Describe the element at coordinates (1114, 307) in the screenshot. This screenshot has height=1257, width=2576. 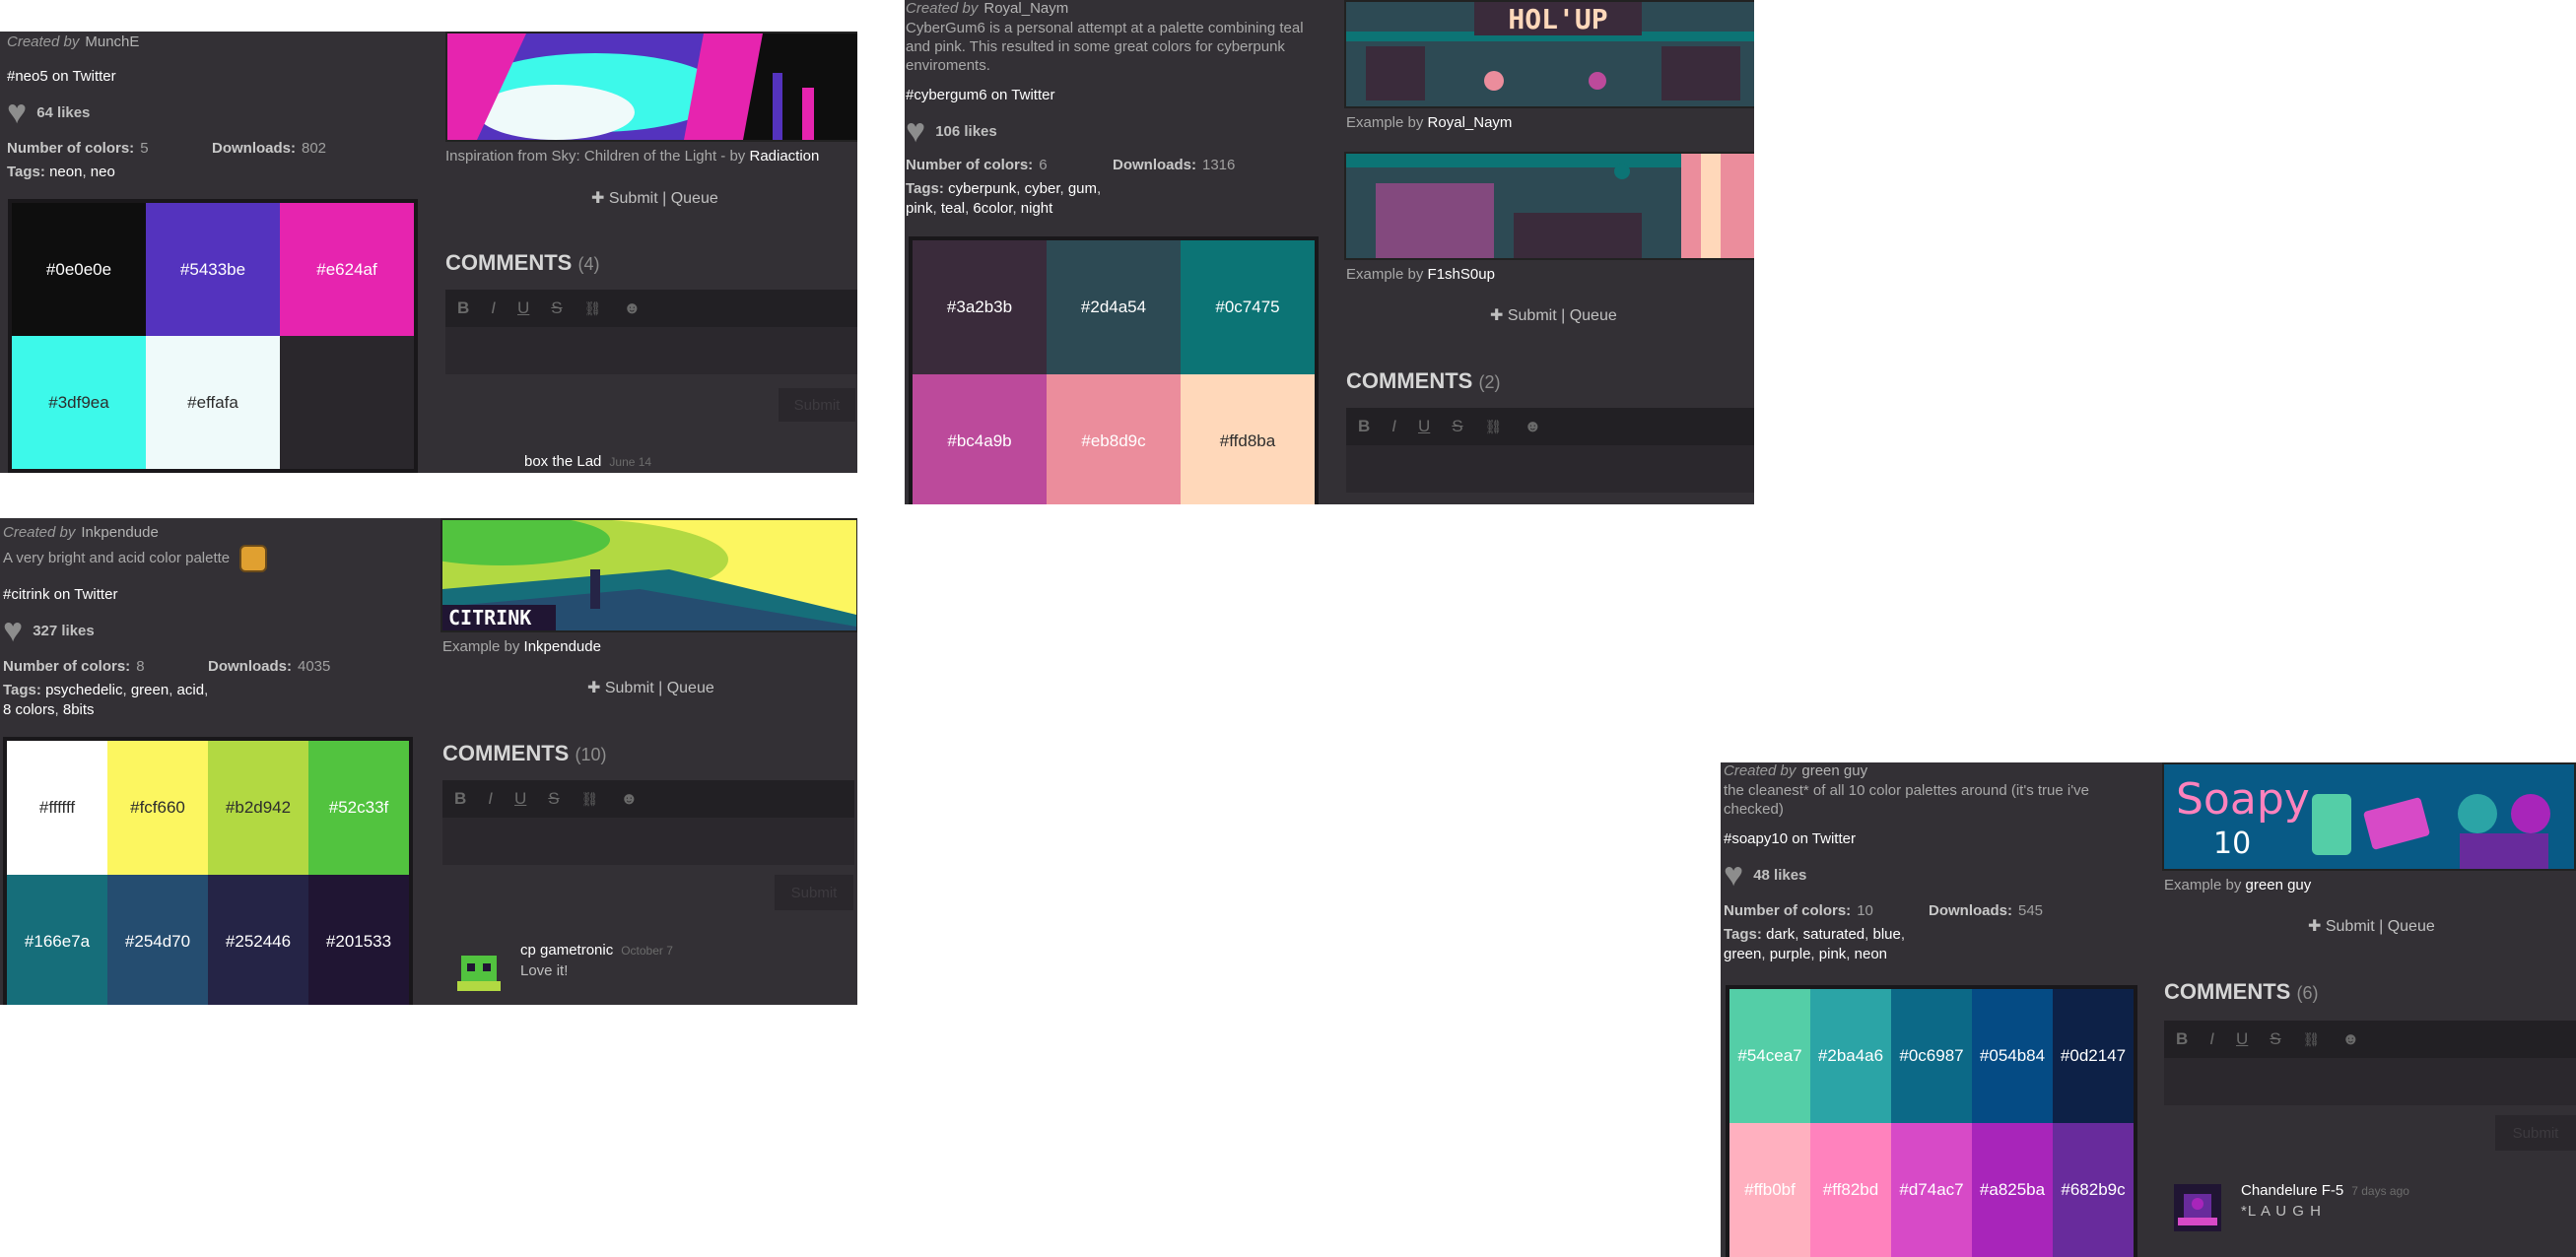
I see `color-swatch: #2d4a54` at that location.